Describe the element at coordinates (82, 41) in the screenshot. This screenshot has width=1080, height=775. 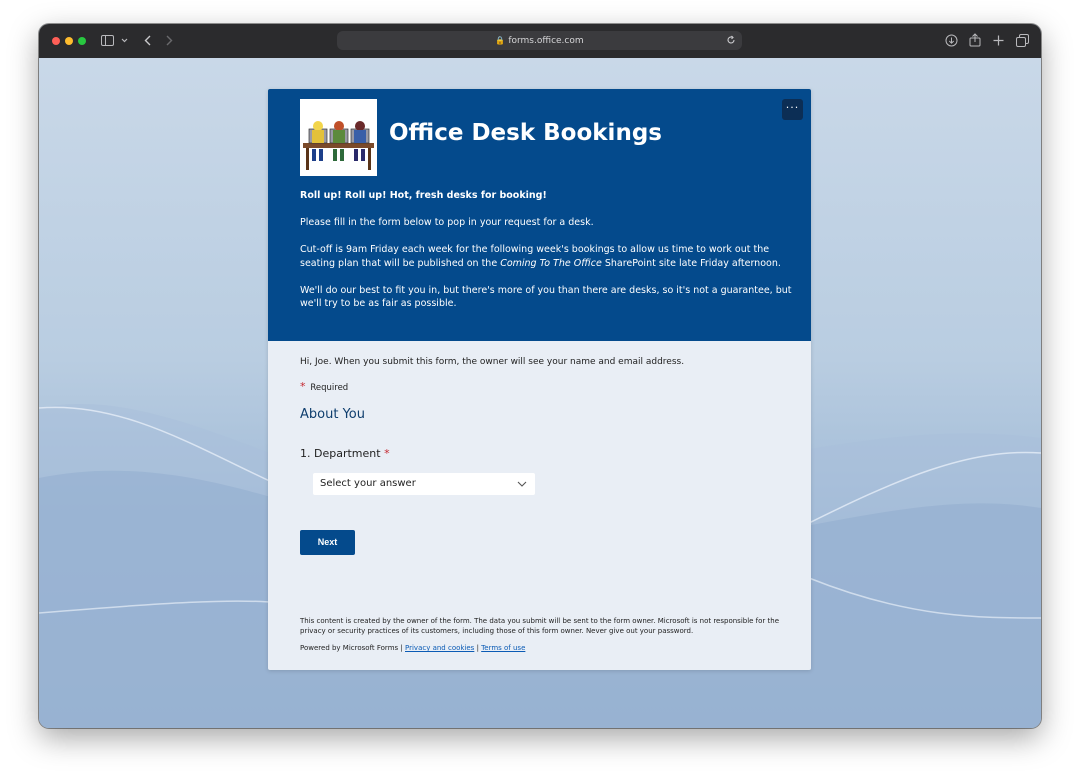
I see `zoom-window-button` at that location.